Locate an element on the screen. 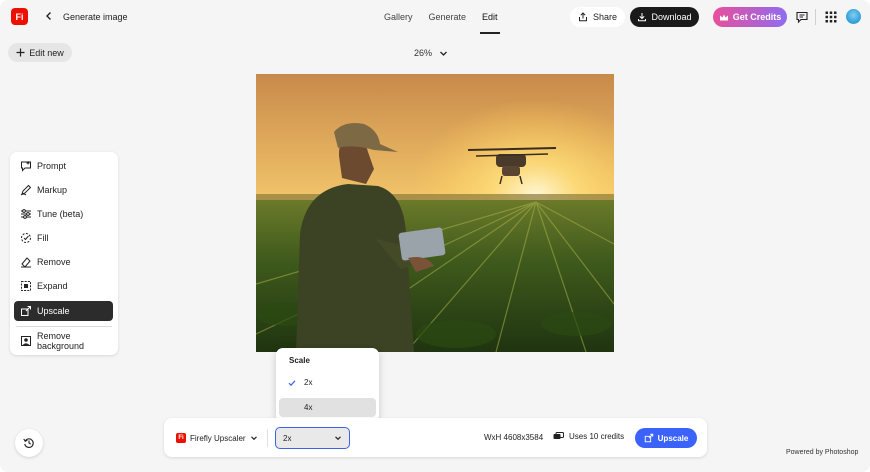 The height and width of the screenshot is (472, 870). tab-edit: Edit is located at coordinates (490, 17).